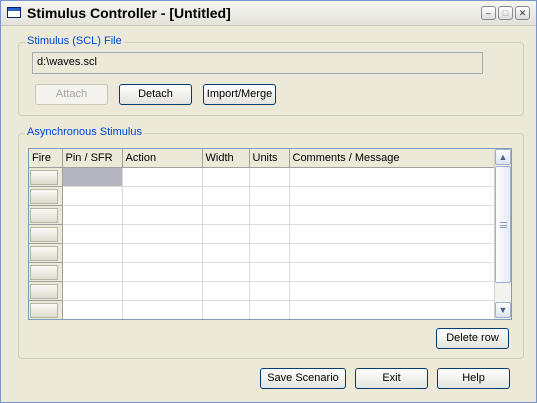 The height and width of the screenshot is (403, 537). Describe the element at coordinates (71, 94) in the screenshot. I see `attach-button: Attach` at that location.